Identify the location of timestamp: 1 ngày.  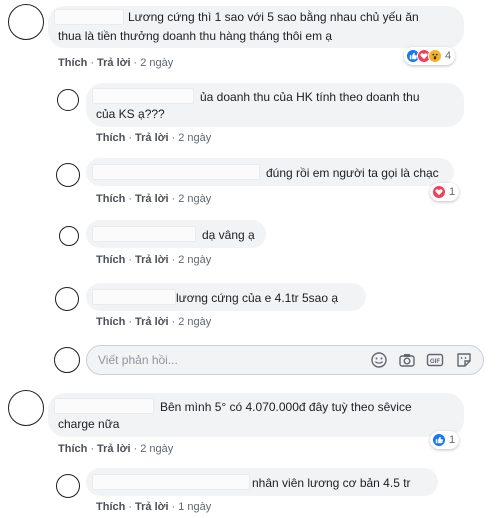
(194, 507).